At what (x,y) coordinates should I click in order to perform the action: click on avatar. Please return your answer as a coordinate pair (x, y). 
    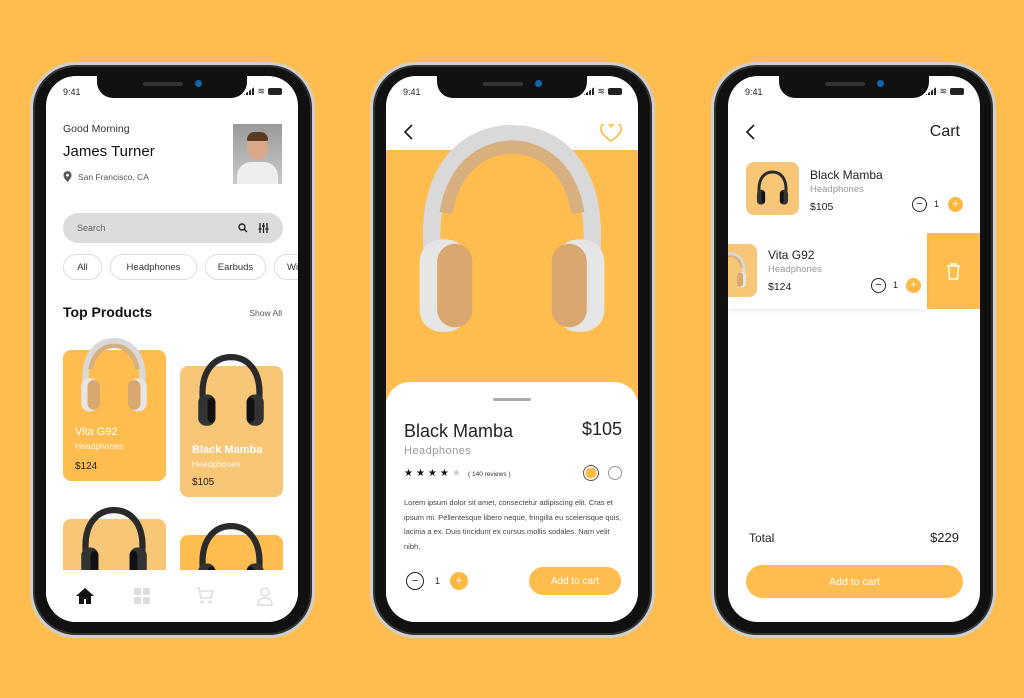
    Looking at the image, I should click on (257, 154).